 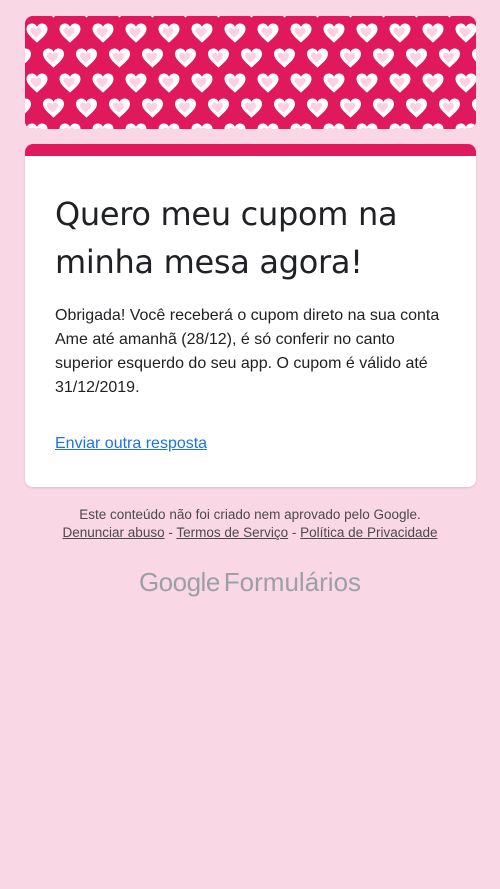 What do you see at coordinates (250, 150) in the screenshot?
I see `card-accent-bar` at bounding box center [250, 150].